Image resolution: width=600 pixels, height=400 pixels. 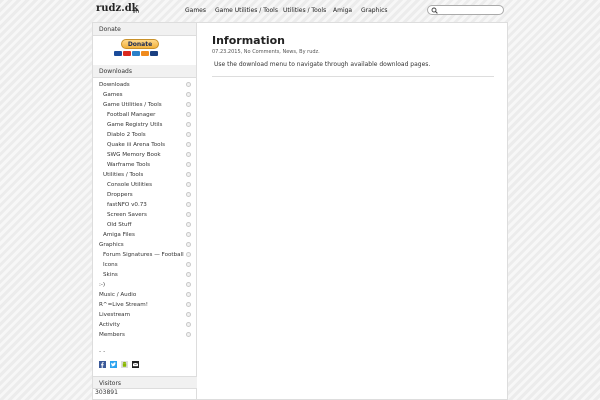 I want to click on menu-item: Old Stuff, so click(x=145, y=225).